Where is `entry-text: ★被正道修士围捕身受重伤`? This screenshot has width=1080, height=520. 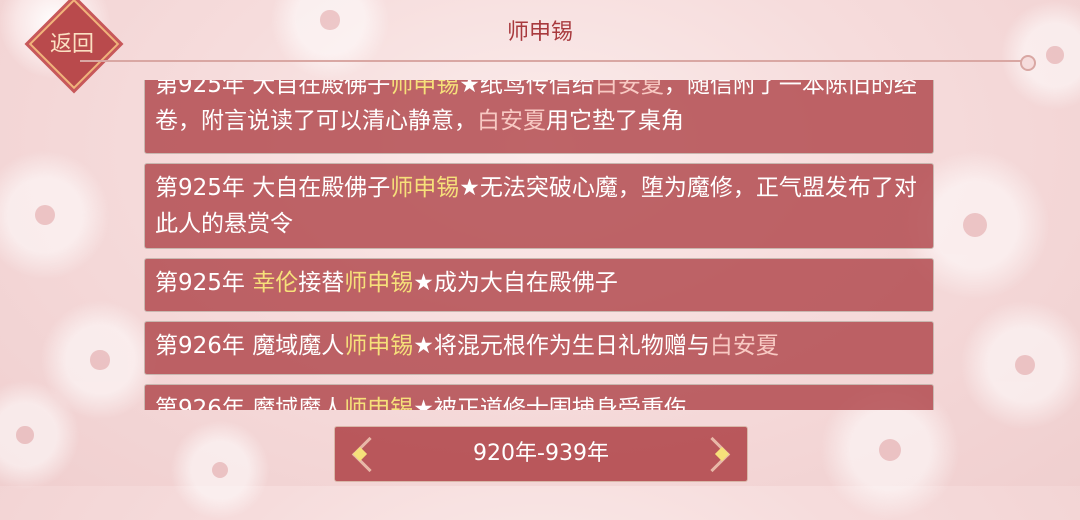
entry-text: ★被正道修士围捕身受重伤 is located at coordinates (550, 403).